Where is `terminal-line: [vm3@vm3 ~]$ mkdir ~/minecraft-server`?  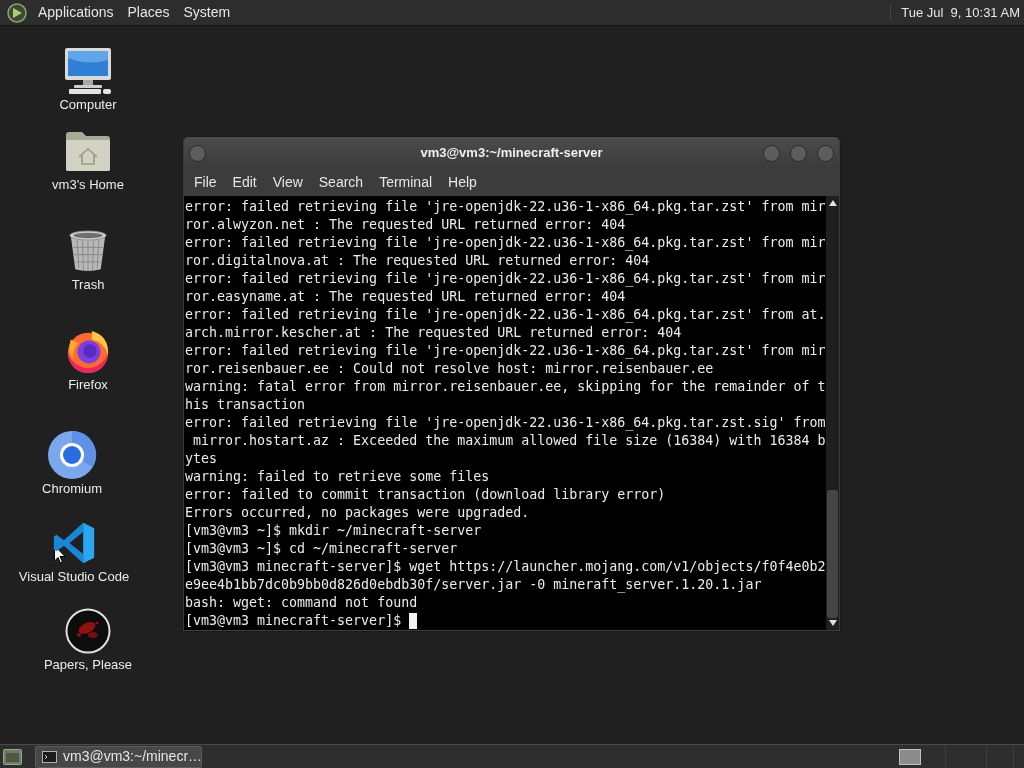 terminal-line: [vm3@vm3 ~]$ mkdir ~/minecraft-server is located at coordinates (333, 531).